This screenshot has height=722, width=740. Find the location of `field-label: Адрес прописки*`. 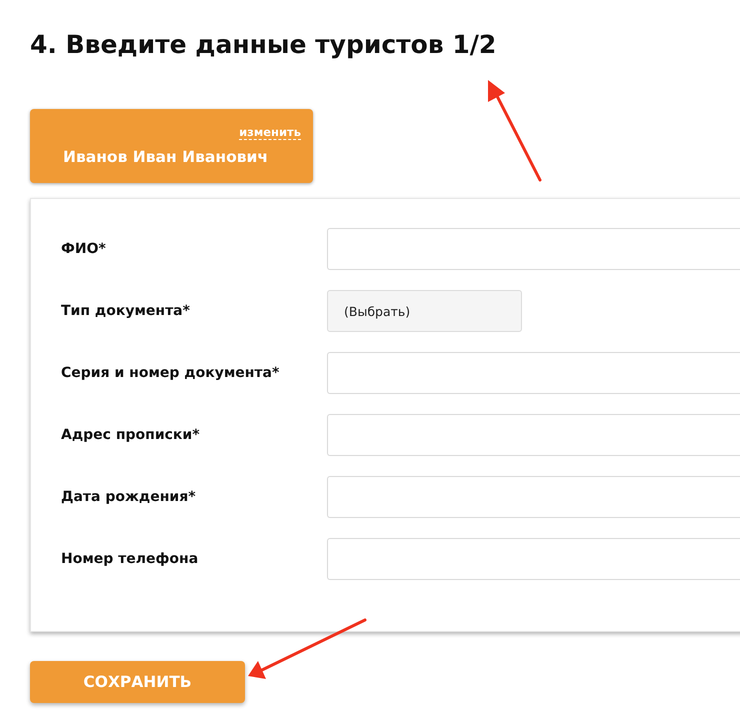

field-label: Адрес прописки* is located at coordinates (131, 435).